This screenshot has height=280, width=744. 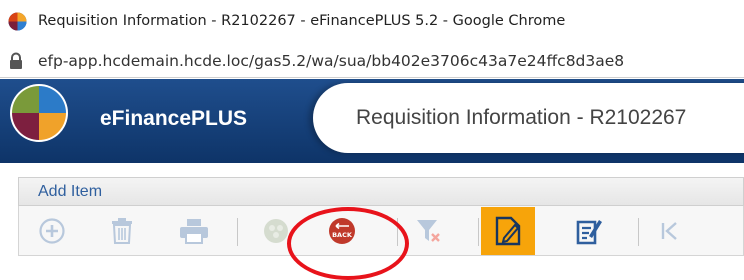 I want to click on notepad-edit-icon, so click(x=589, y=232).